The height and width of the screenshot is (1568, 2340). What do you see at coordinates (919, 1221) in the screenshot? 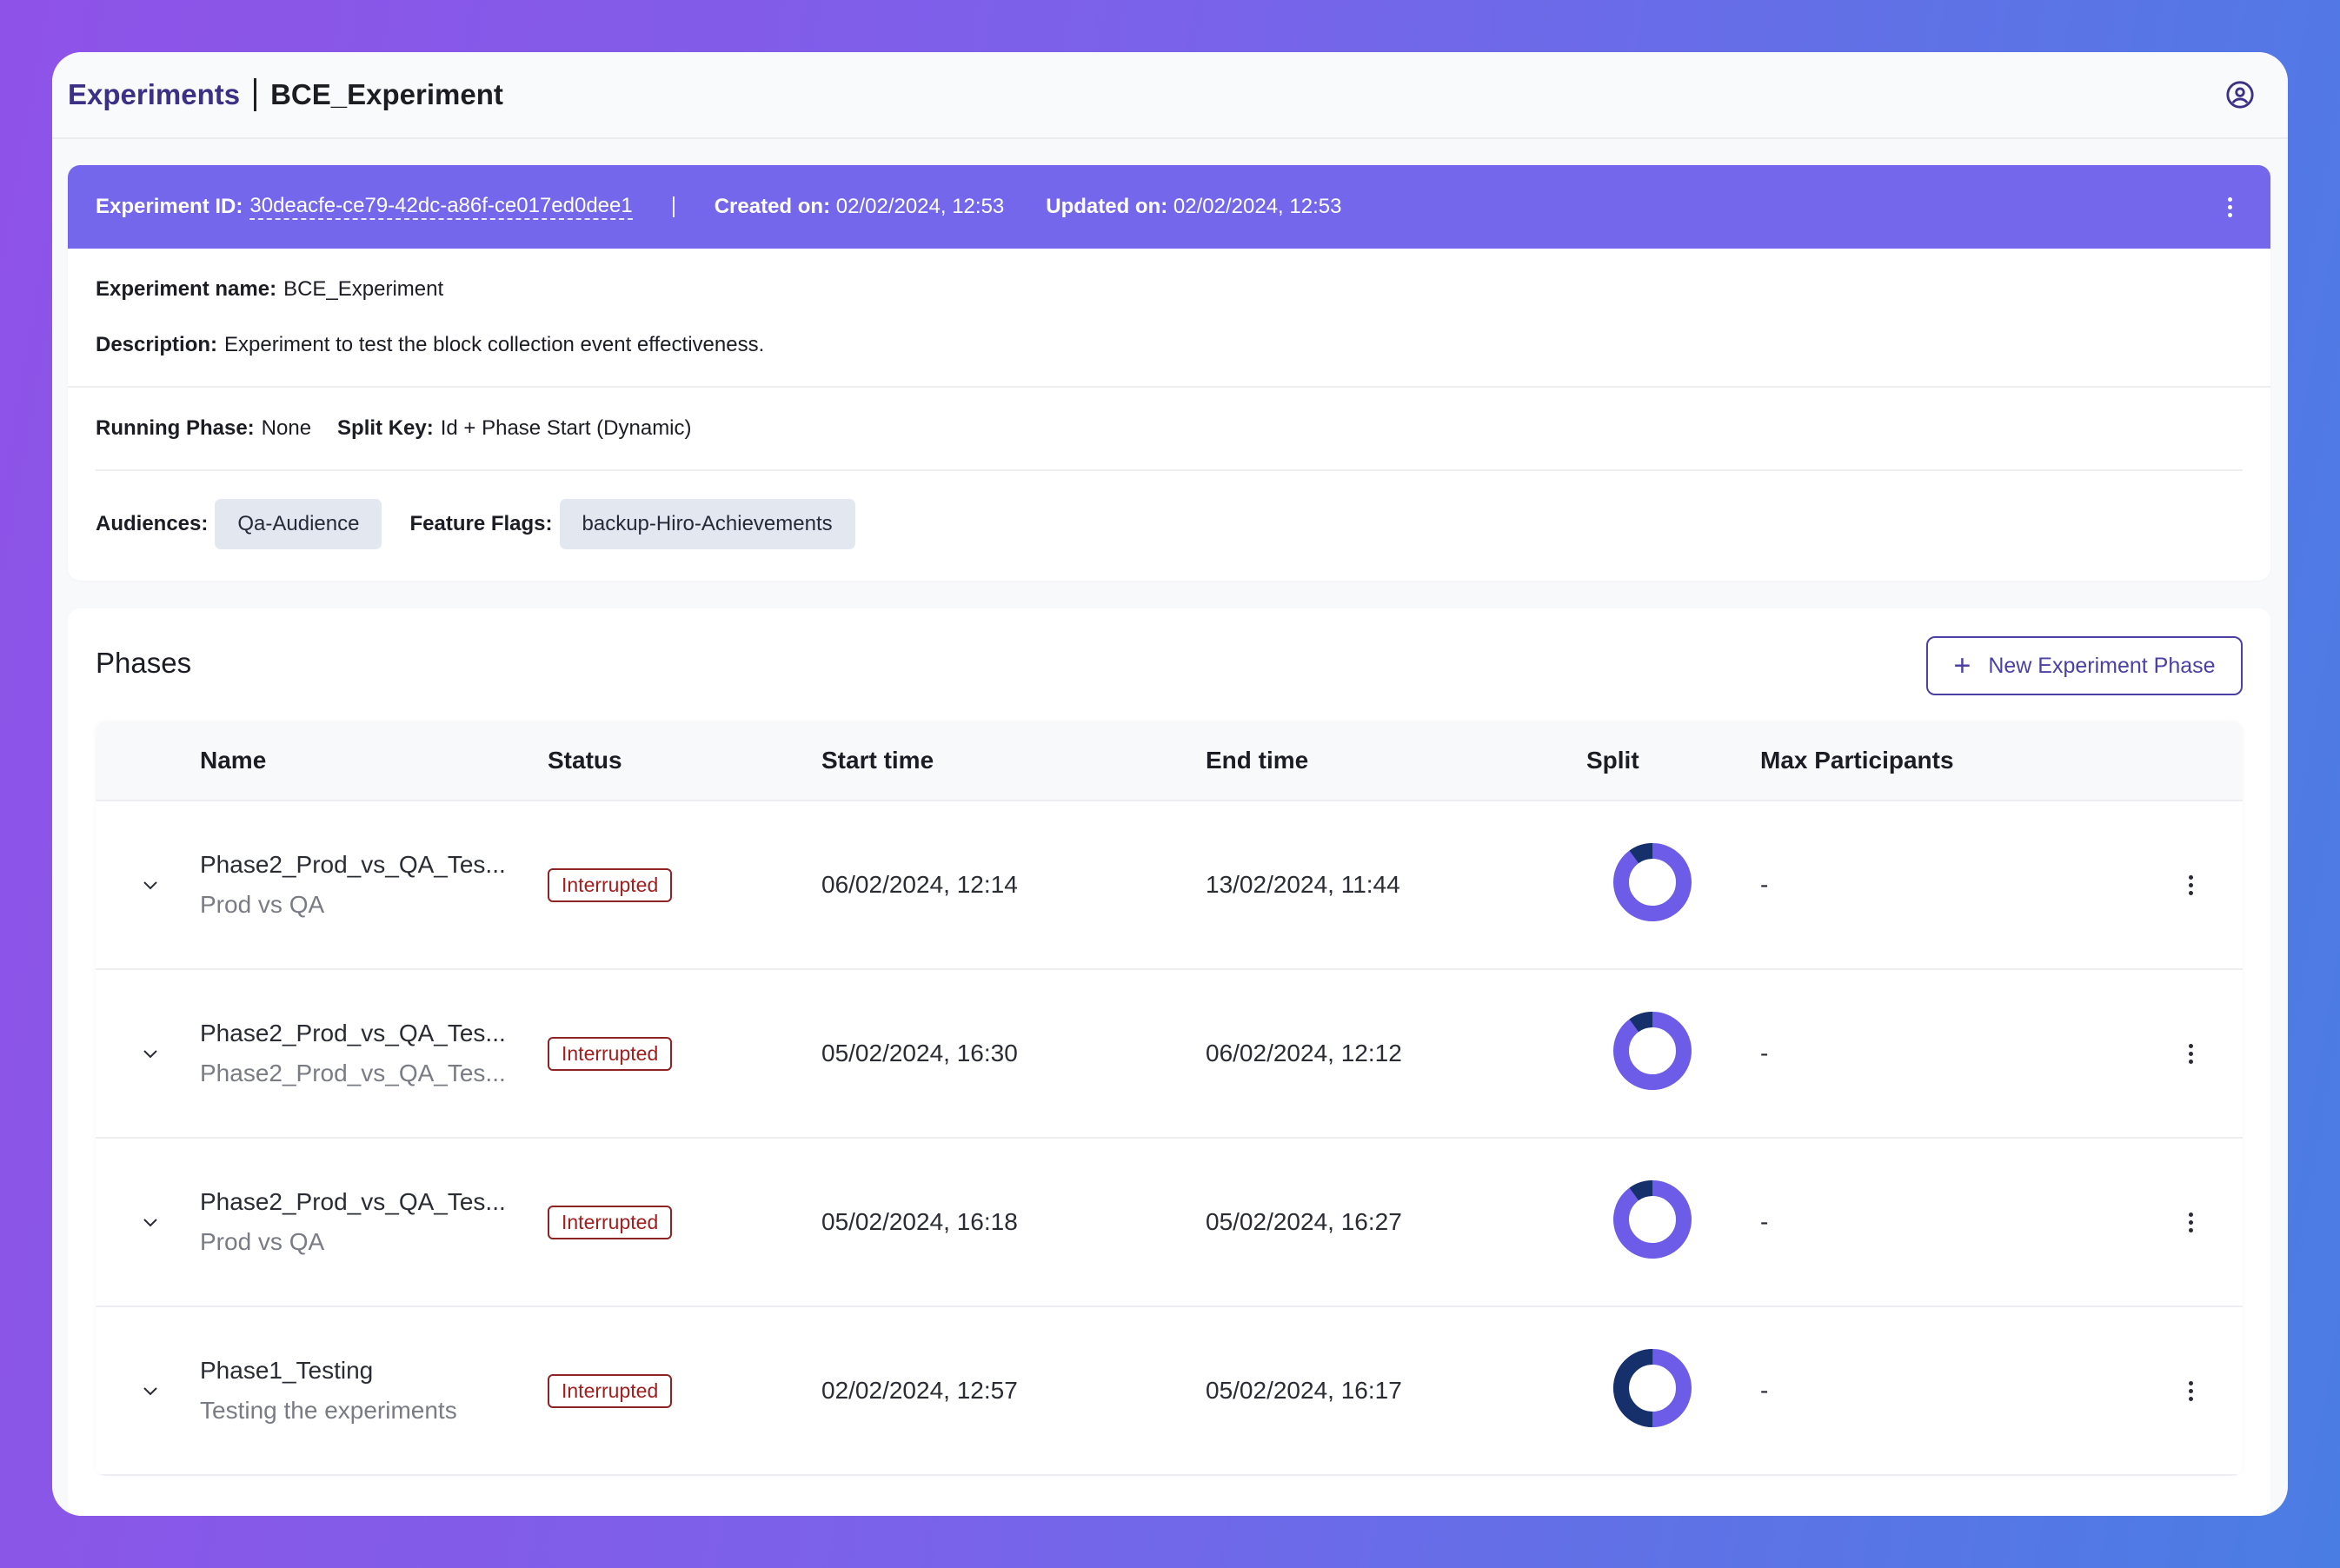
I see `start-time: 05/02/2024, 16:18` at bounding box center [919, 1221].